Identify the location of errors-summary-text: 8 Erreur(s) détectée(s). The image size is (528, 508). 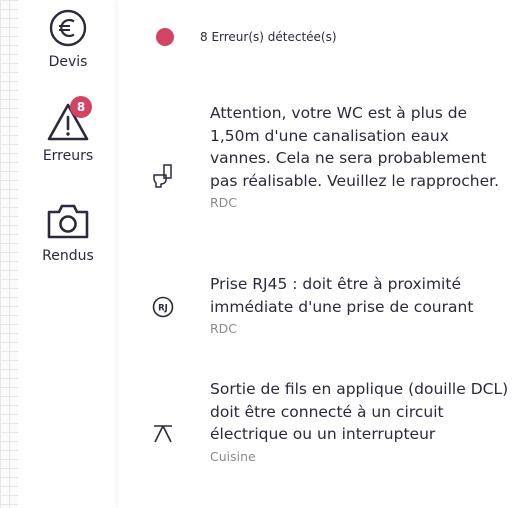
(268, 37).